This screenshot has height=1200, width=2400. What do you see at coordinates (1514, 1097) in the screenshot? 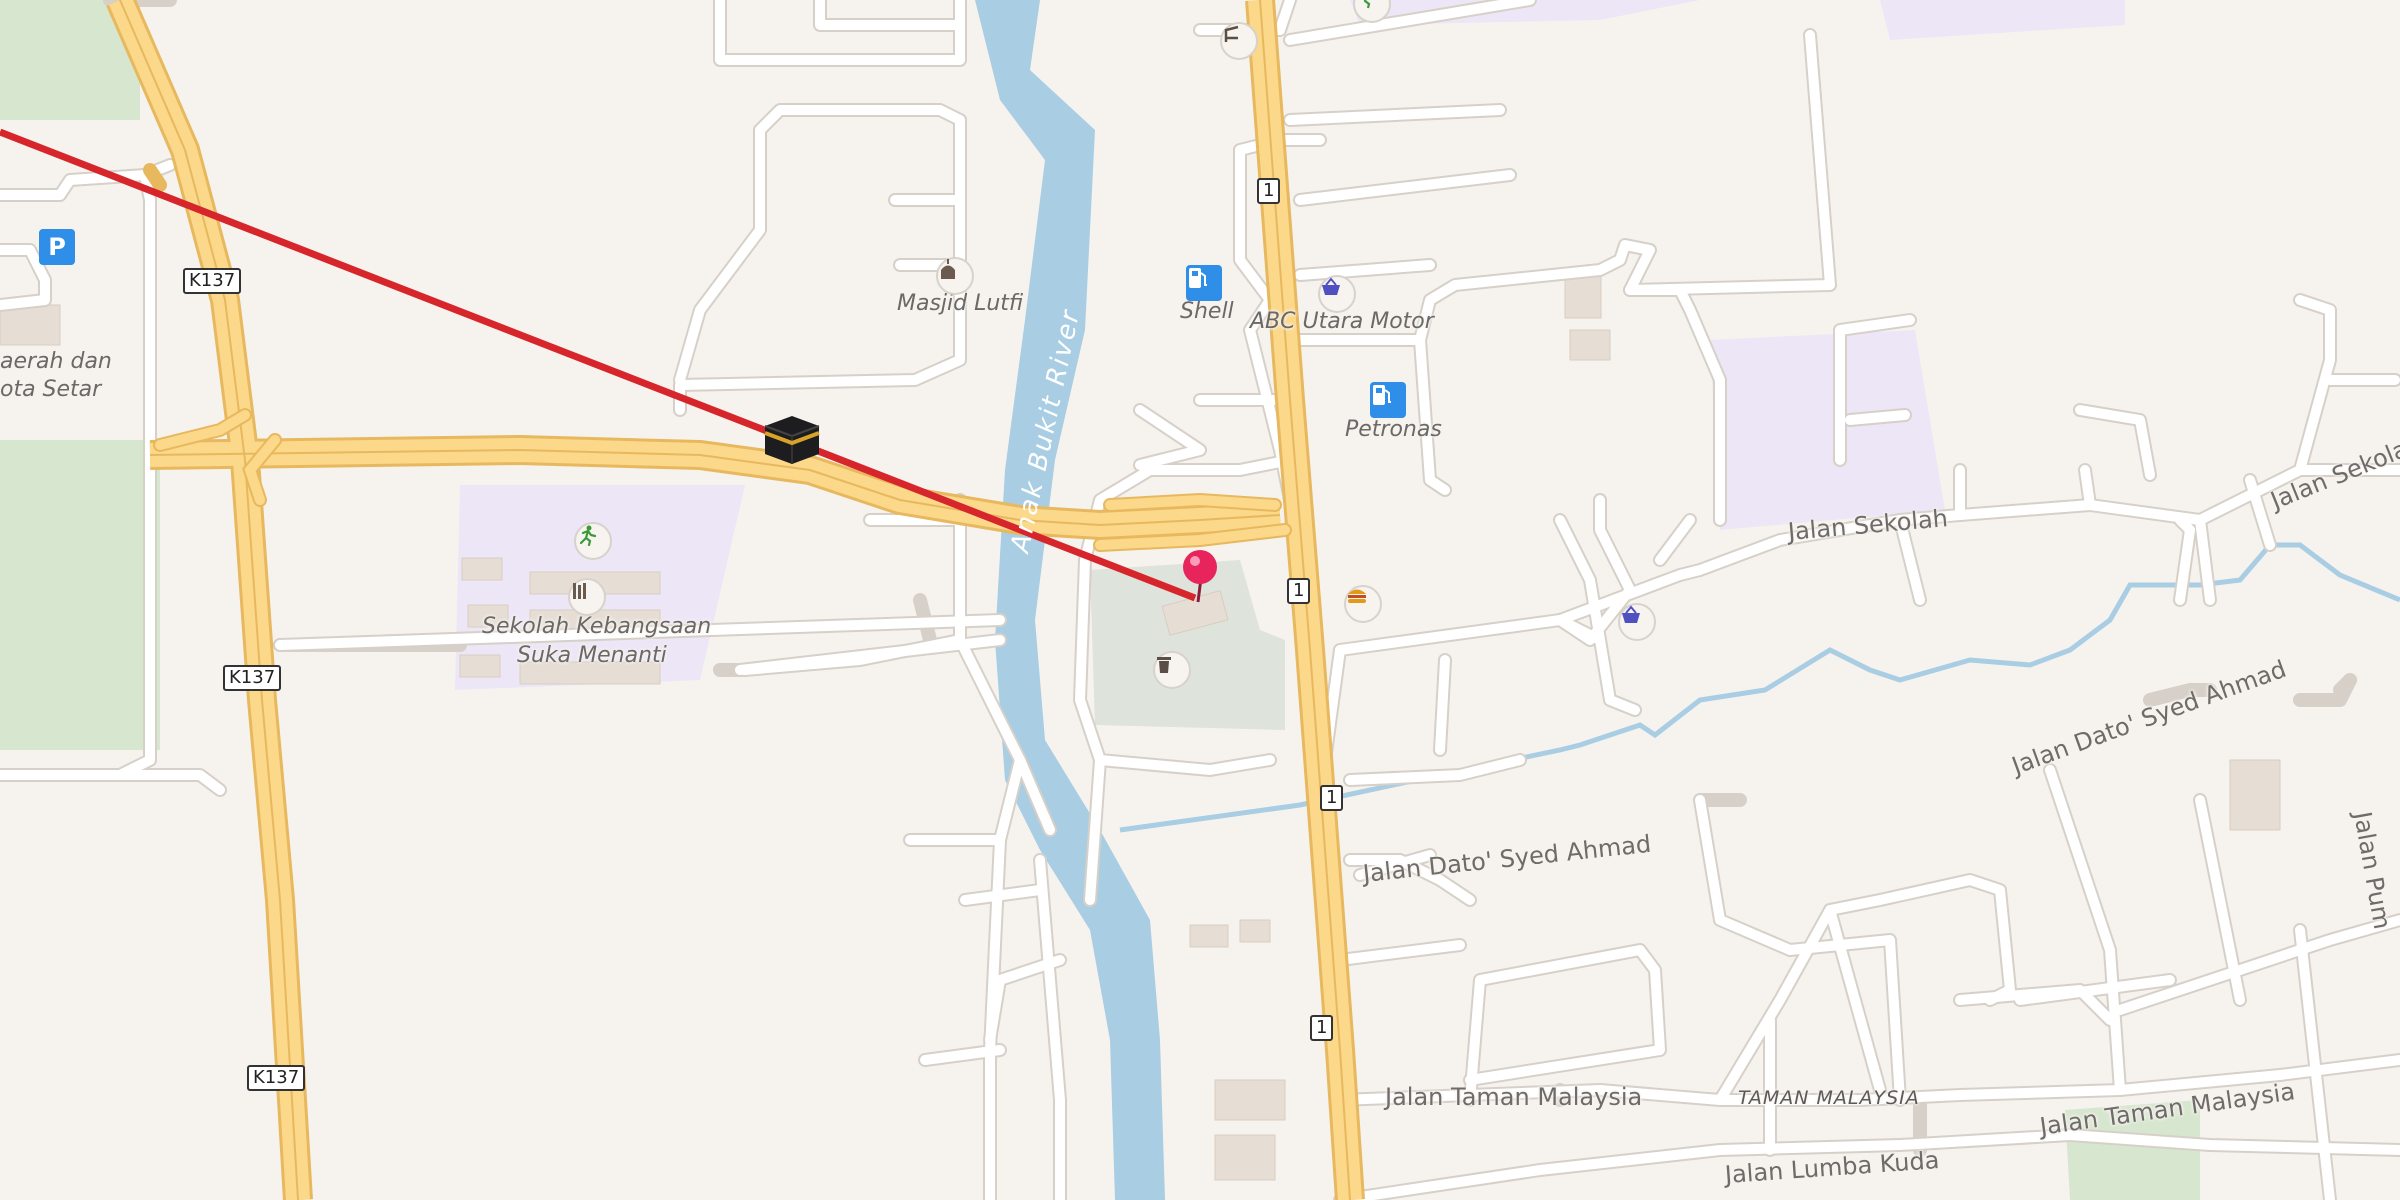
I see `street-label-jalan-taman-malaysia: Jalan Taman Malaysia` at bounding box center [1514, 1097].